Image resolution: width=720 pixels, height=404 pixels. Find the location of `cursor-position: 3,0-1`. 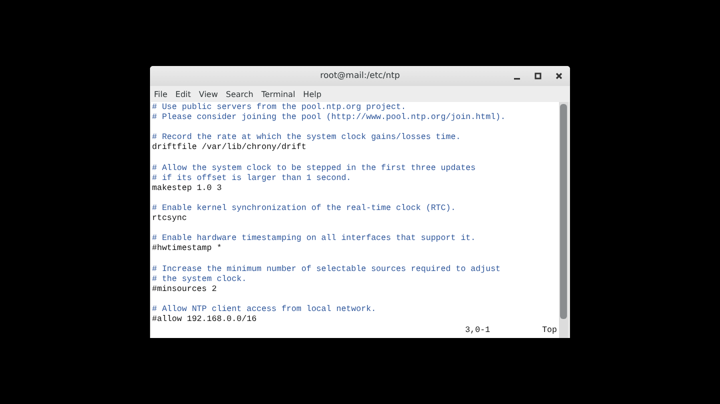

cursor-position: 3,0-1 is located at coordinates (477, 331).